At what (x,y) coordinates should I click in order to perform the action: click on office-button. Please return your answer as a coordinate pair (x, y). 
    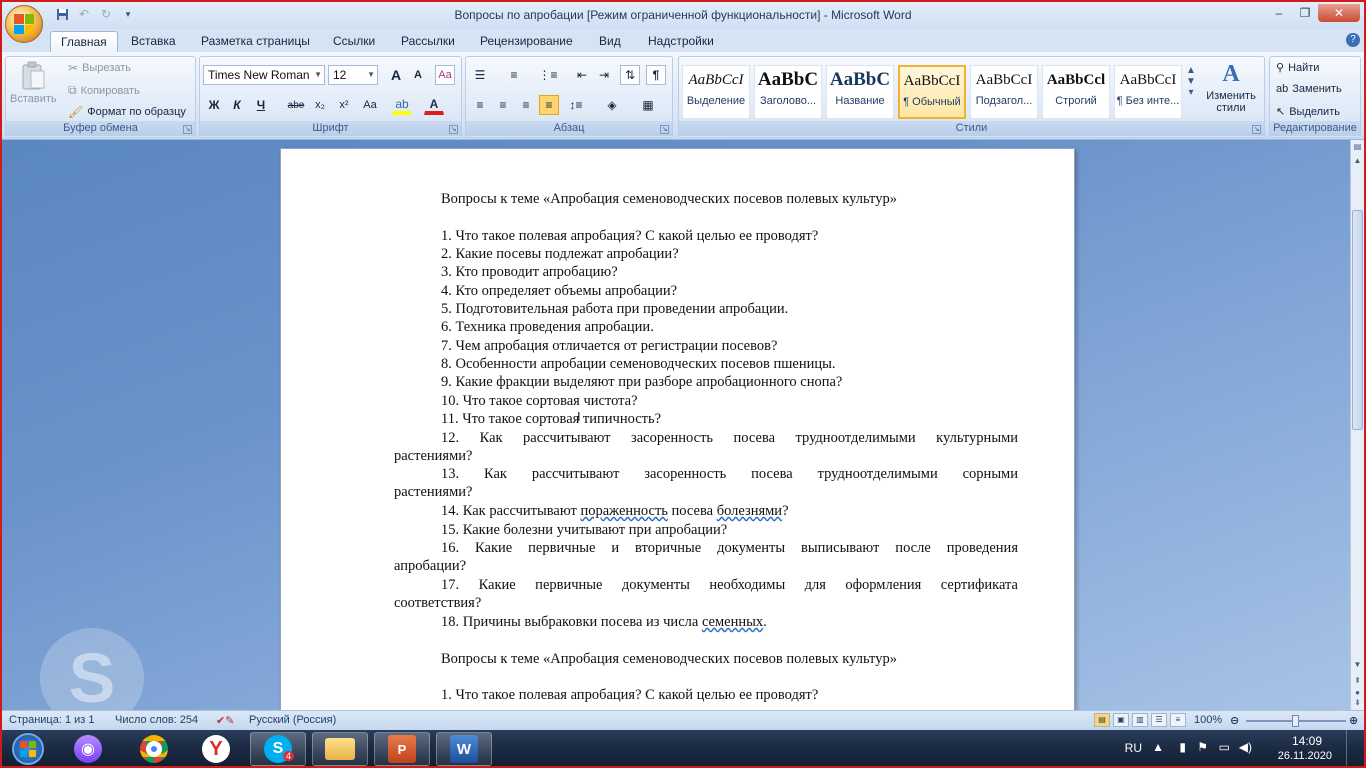
    Looking at the image, I should click on (24, 24).